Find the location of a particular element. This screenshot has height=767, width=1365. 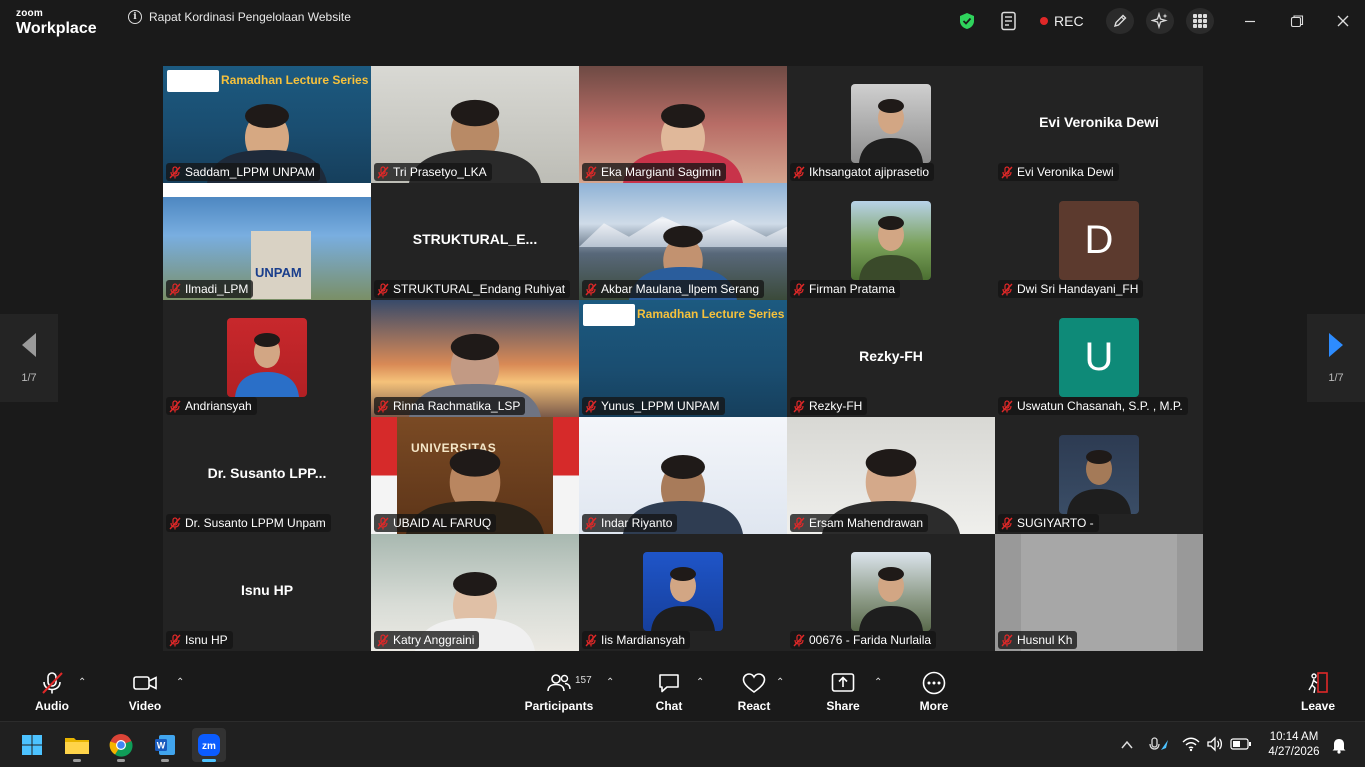

participant-tile: Akbar Maulana_llpem Serang is located at coordinates (683, 241).